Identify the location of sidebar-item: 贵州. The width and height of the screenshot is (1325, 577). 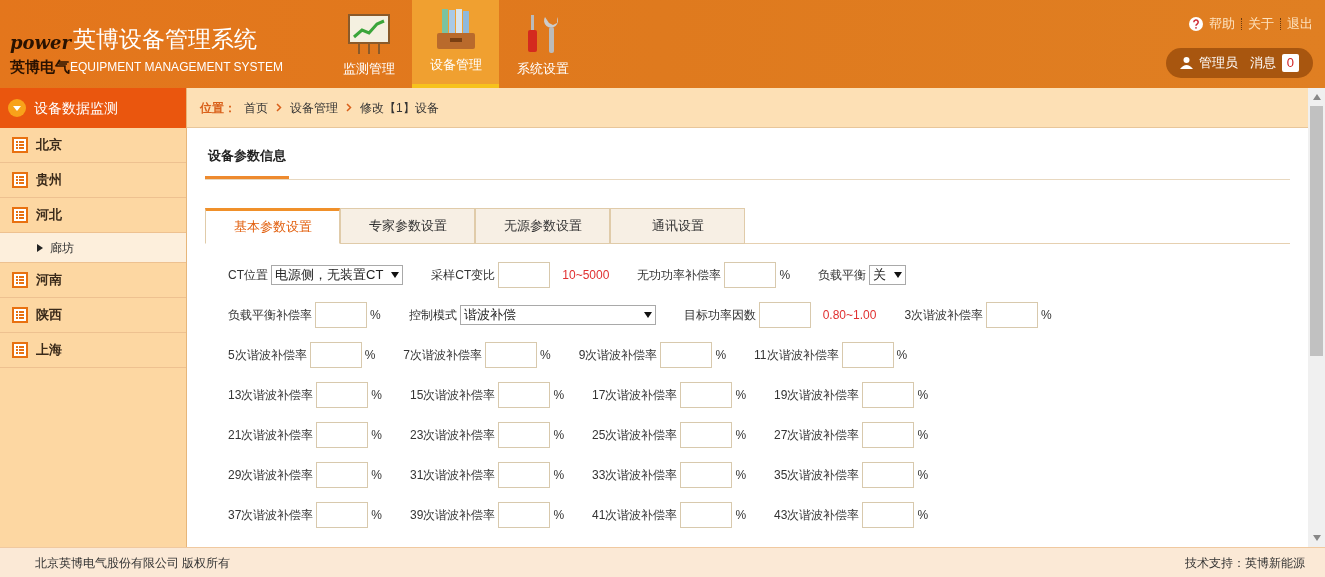
(93, 180).